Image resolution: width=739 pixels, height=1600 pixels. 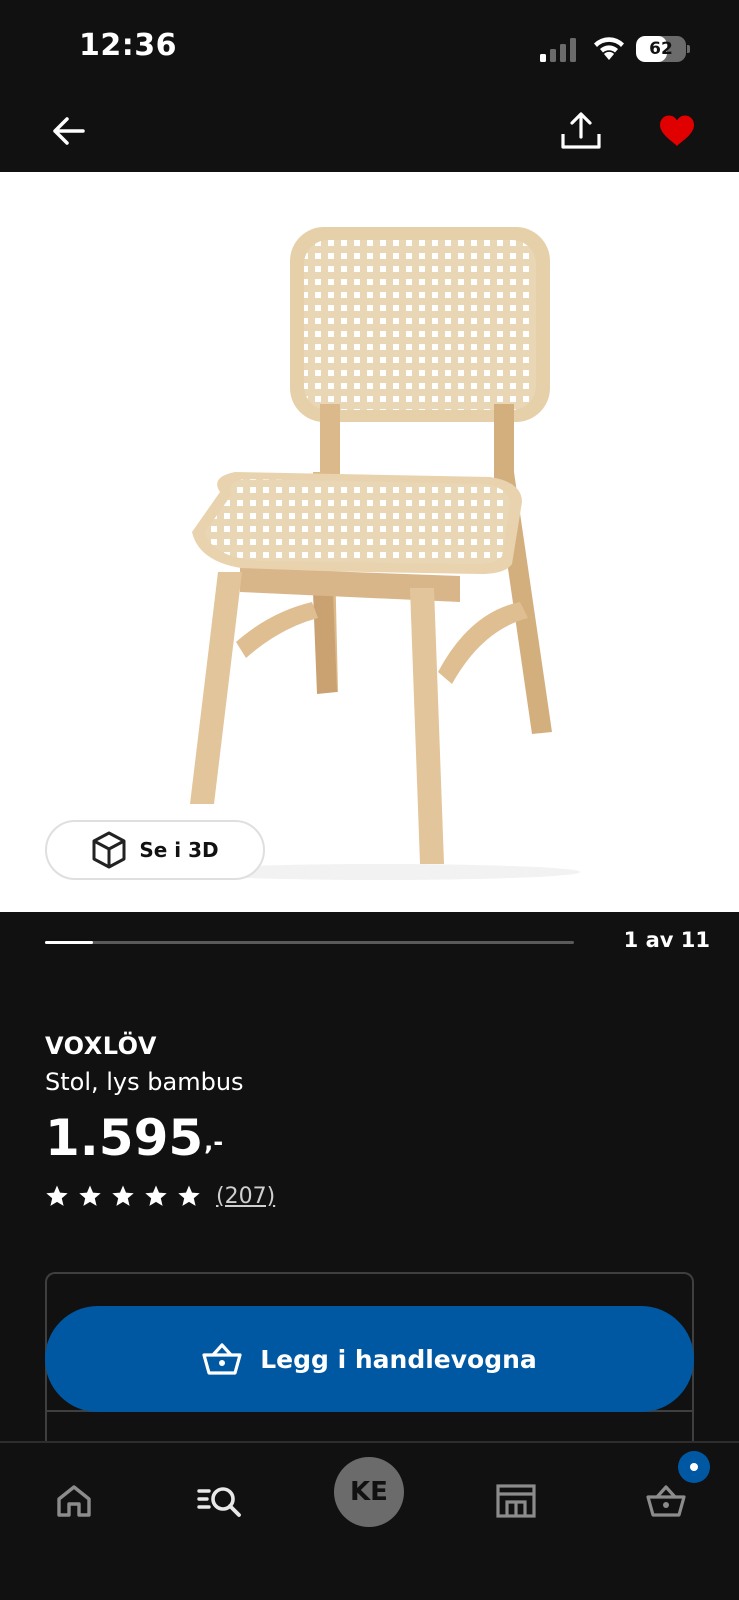 I want to click on status-time: 12:36, so click(x=128, y=45).